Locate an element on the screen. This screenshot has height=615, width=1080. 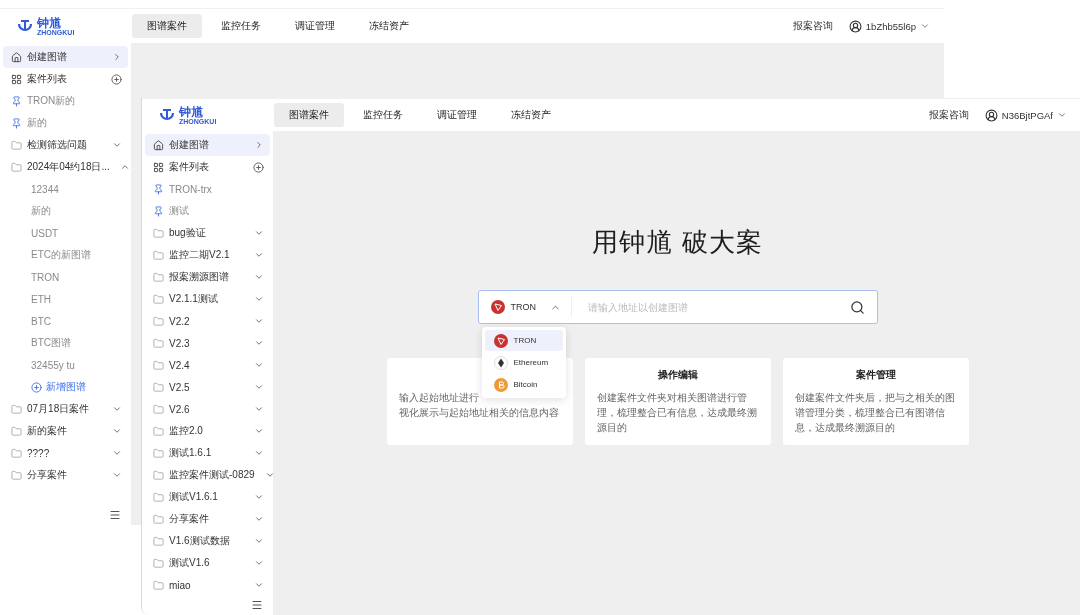
menu-icon is located at coordinates (115, 515).